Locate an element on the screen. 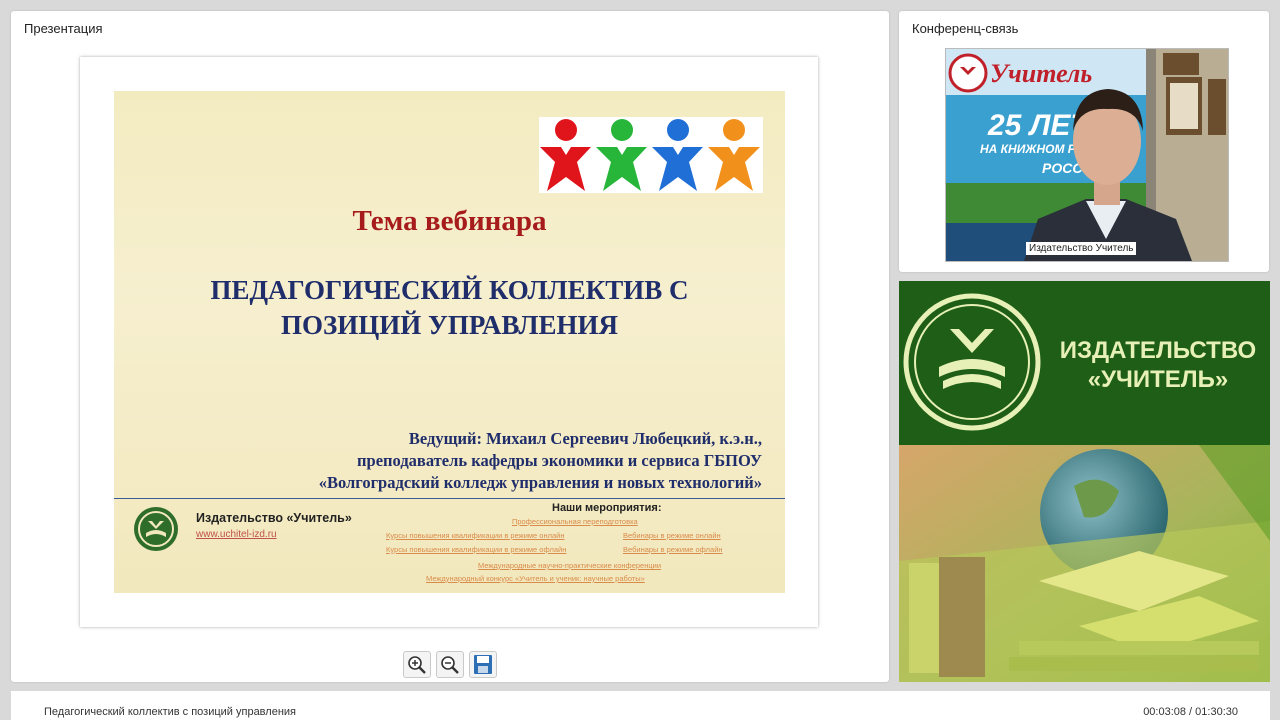 The width and height of the screenshot is (1280, 720). slide-divider is located at coordinates (449, 498).